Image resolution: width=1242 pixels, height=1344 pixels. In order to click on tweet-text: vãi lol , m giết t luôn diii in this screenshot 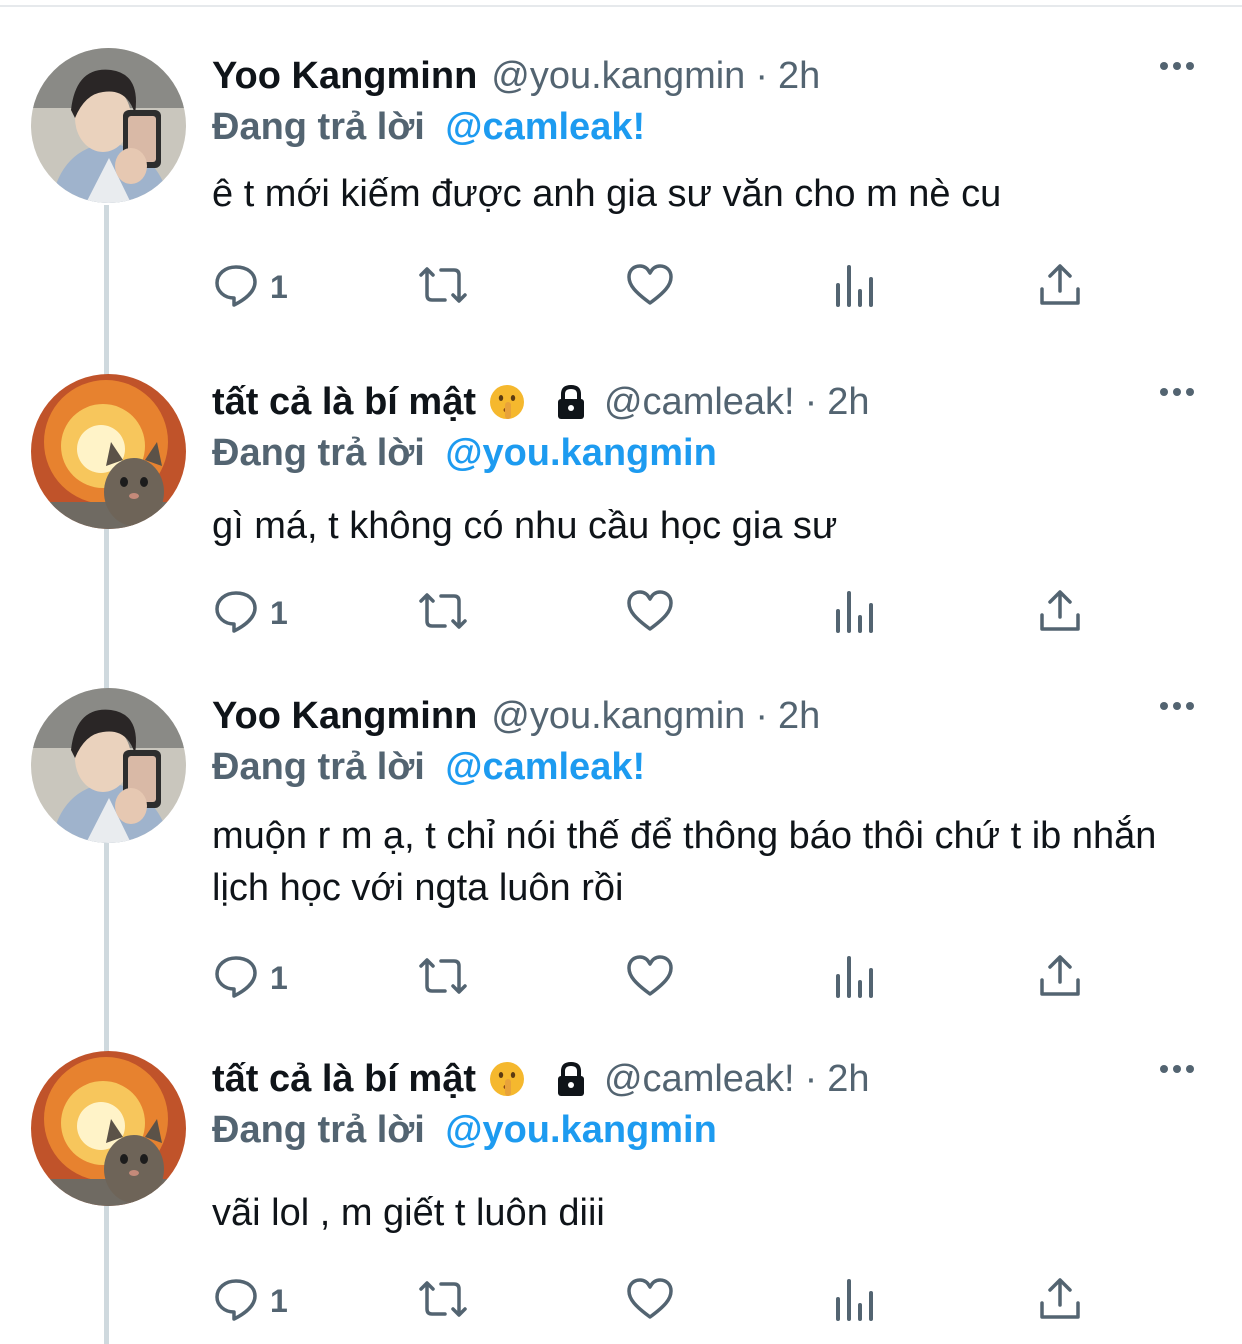, I will do `click(408, 1213)`.